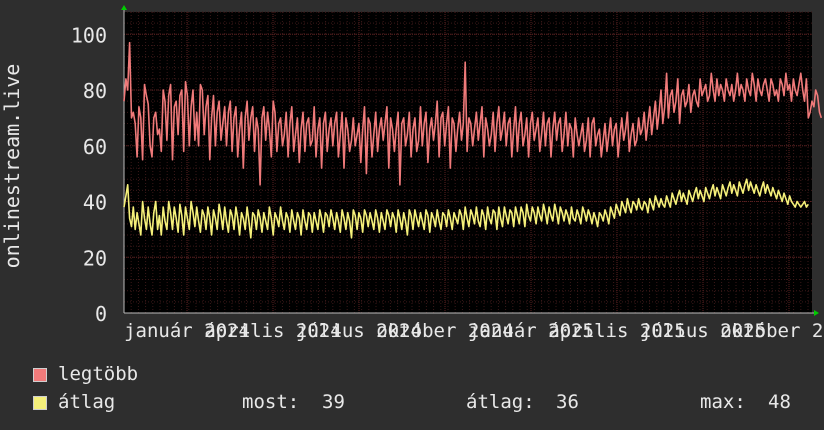 The width and height of the screenshot is (824, 430). I want to click on y-tick-label: 80, so click(95, 91).